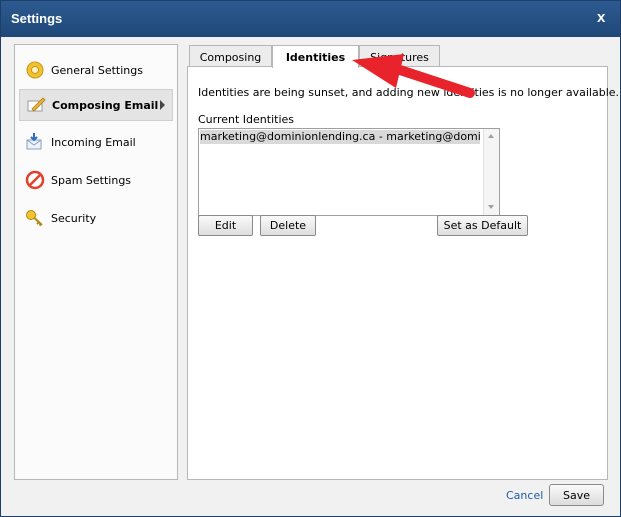 This screenshot has height=517, width=621. What do you see at coordinates (74, 218) in the screenshot?
I see `sidebar-item-label: Security` at bounding box center [74, 218].